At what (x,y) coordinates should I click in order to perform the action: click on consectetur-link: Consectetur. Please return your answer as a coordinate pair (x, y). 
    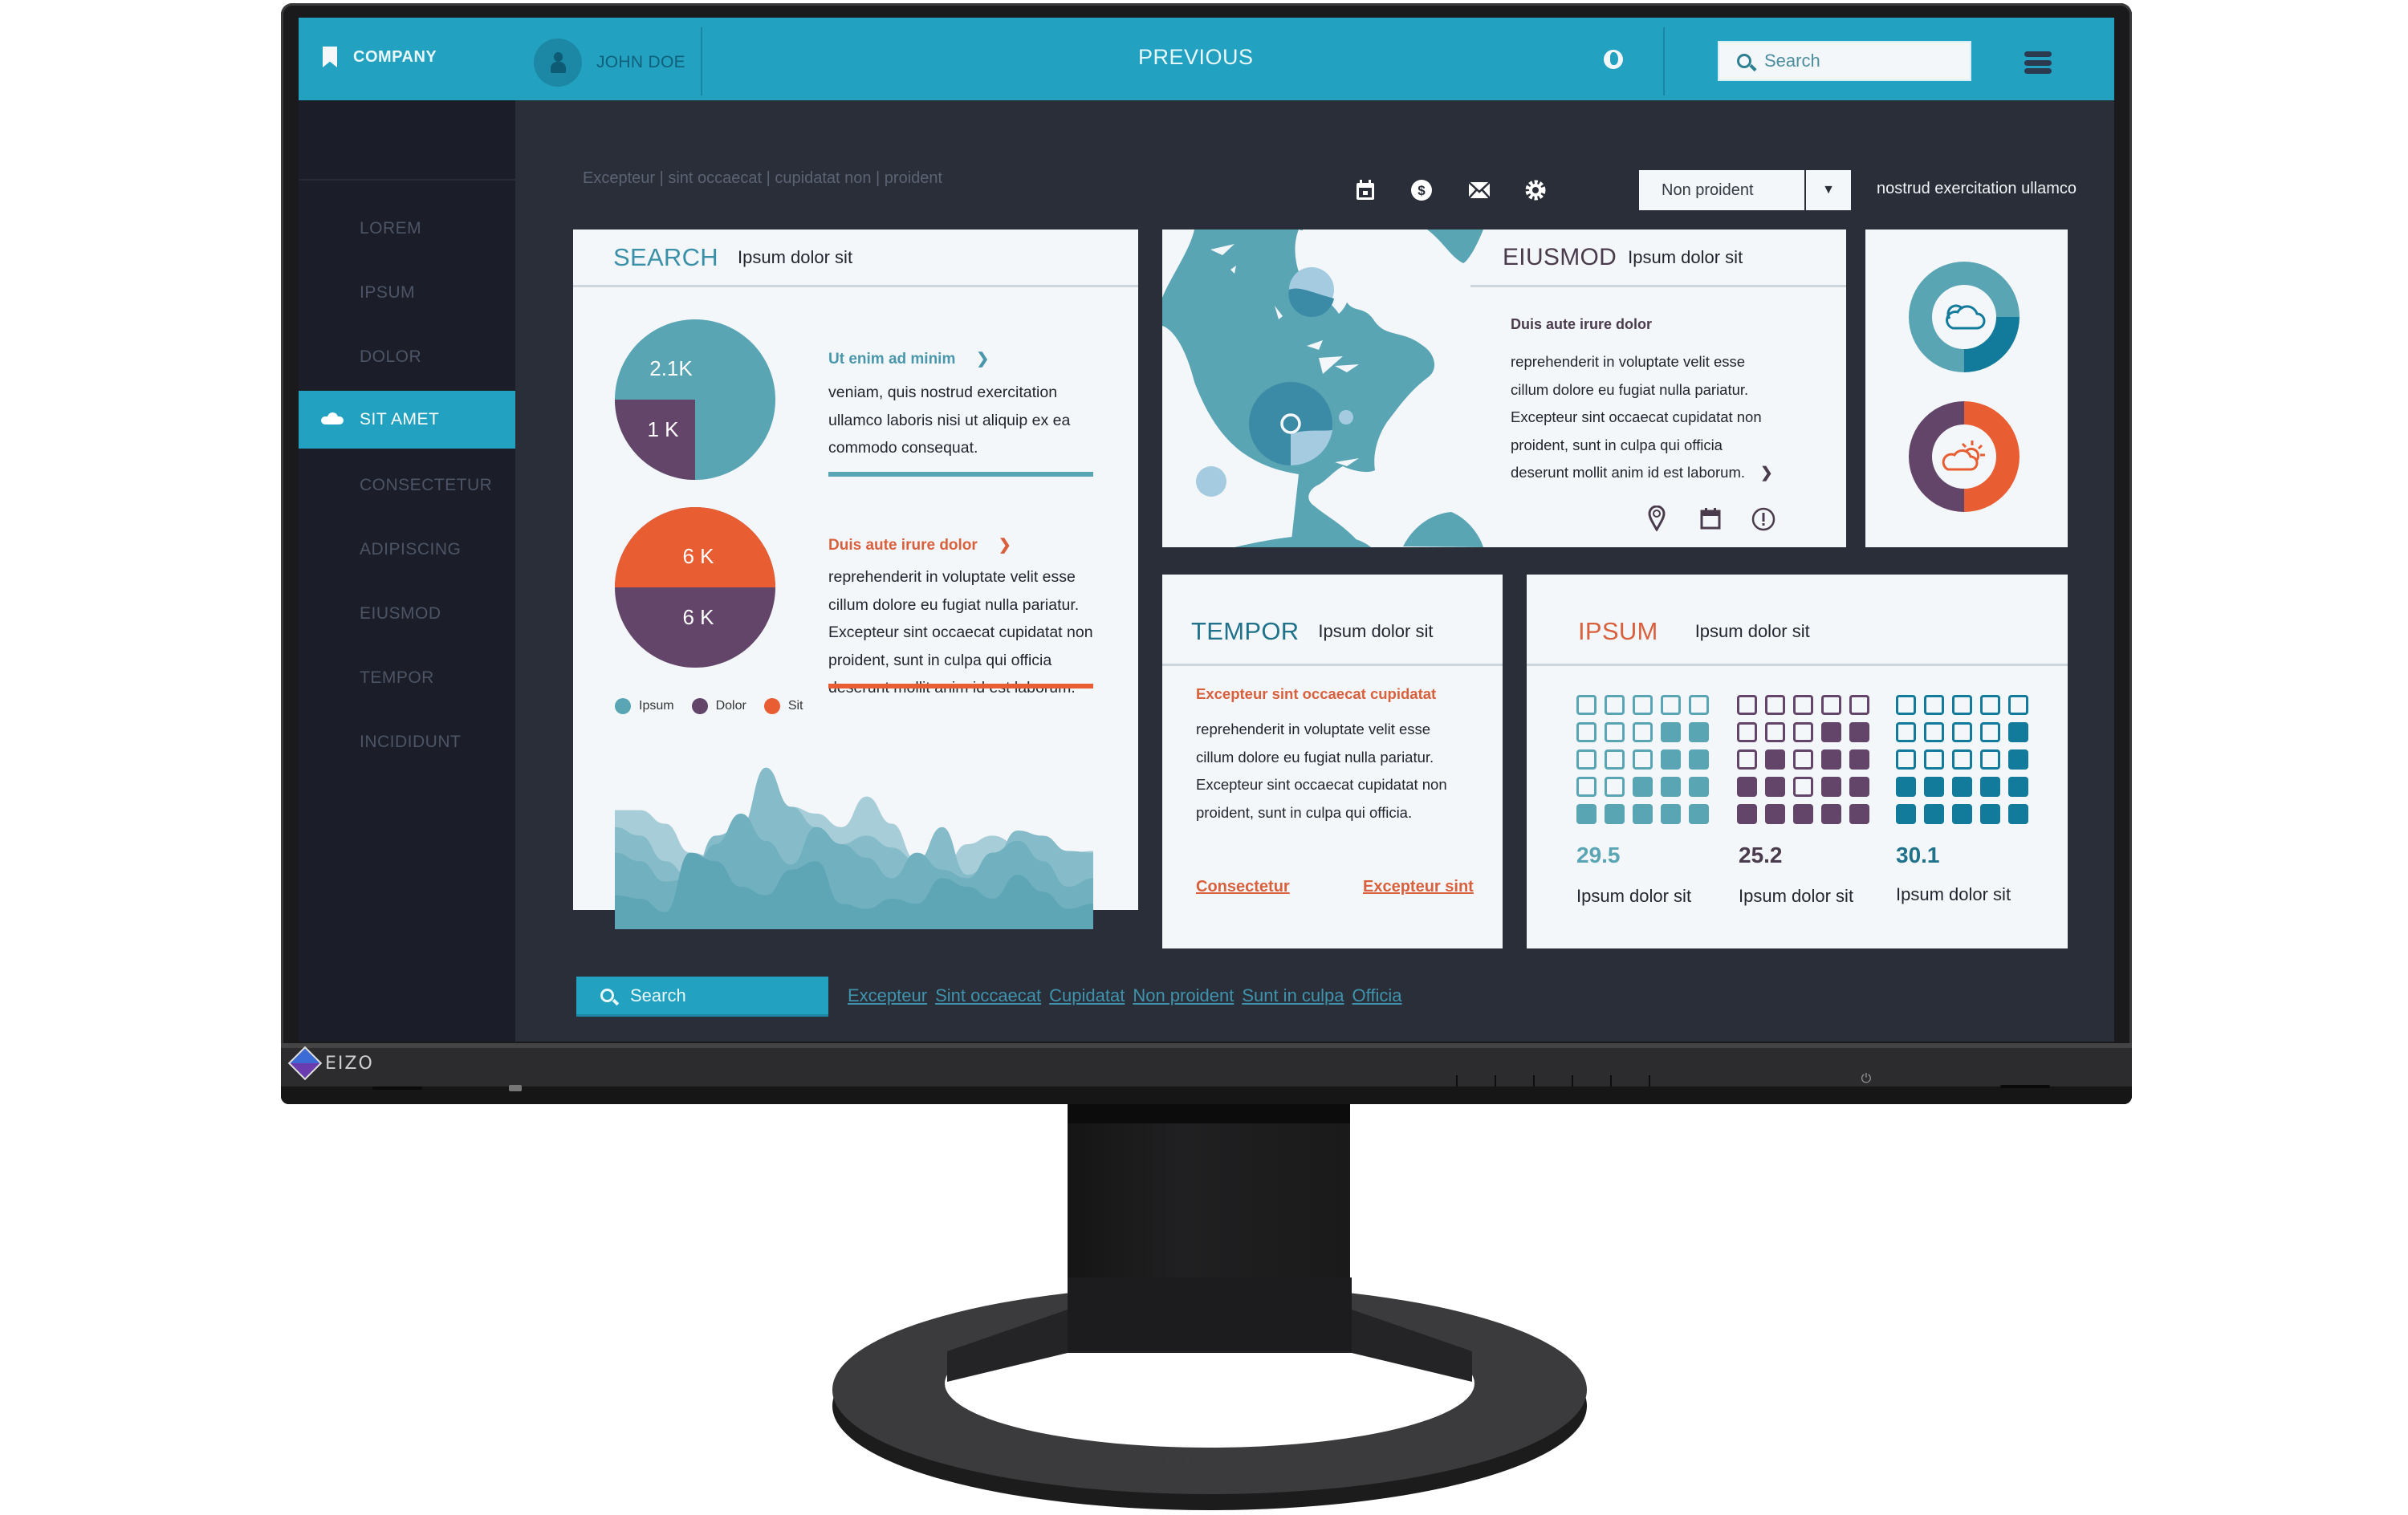
    Looking at the image, I should click on (1243, 887).